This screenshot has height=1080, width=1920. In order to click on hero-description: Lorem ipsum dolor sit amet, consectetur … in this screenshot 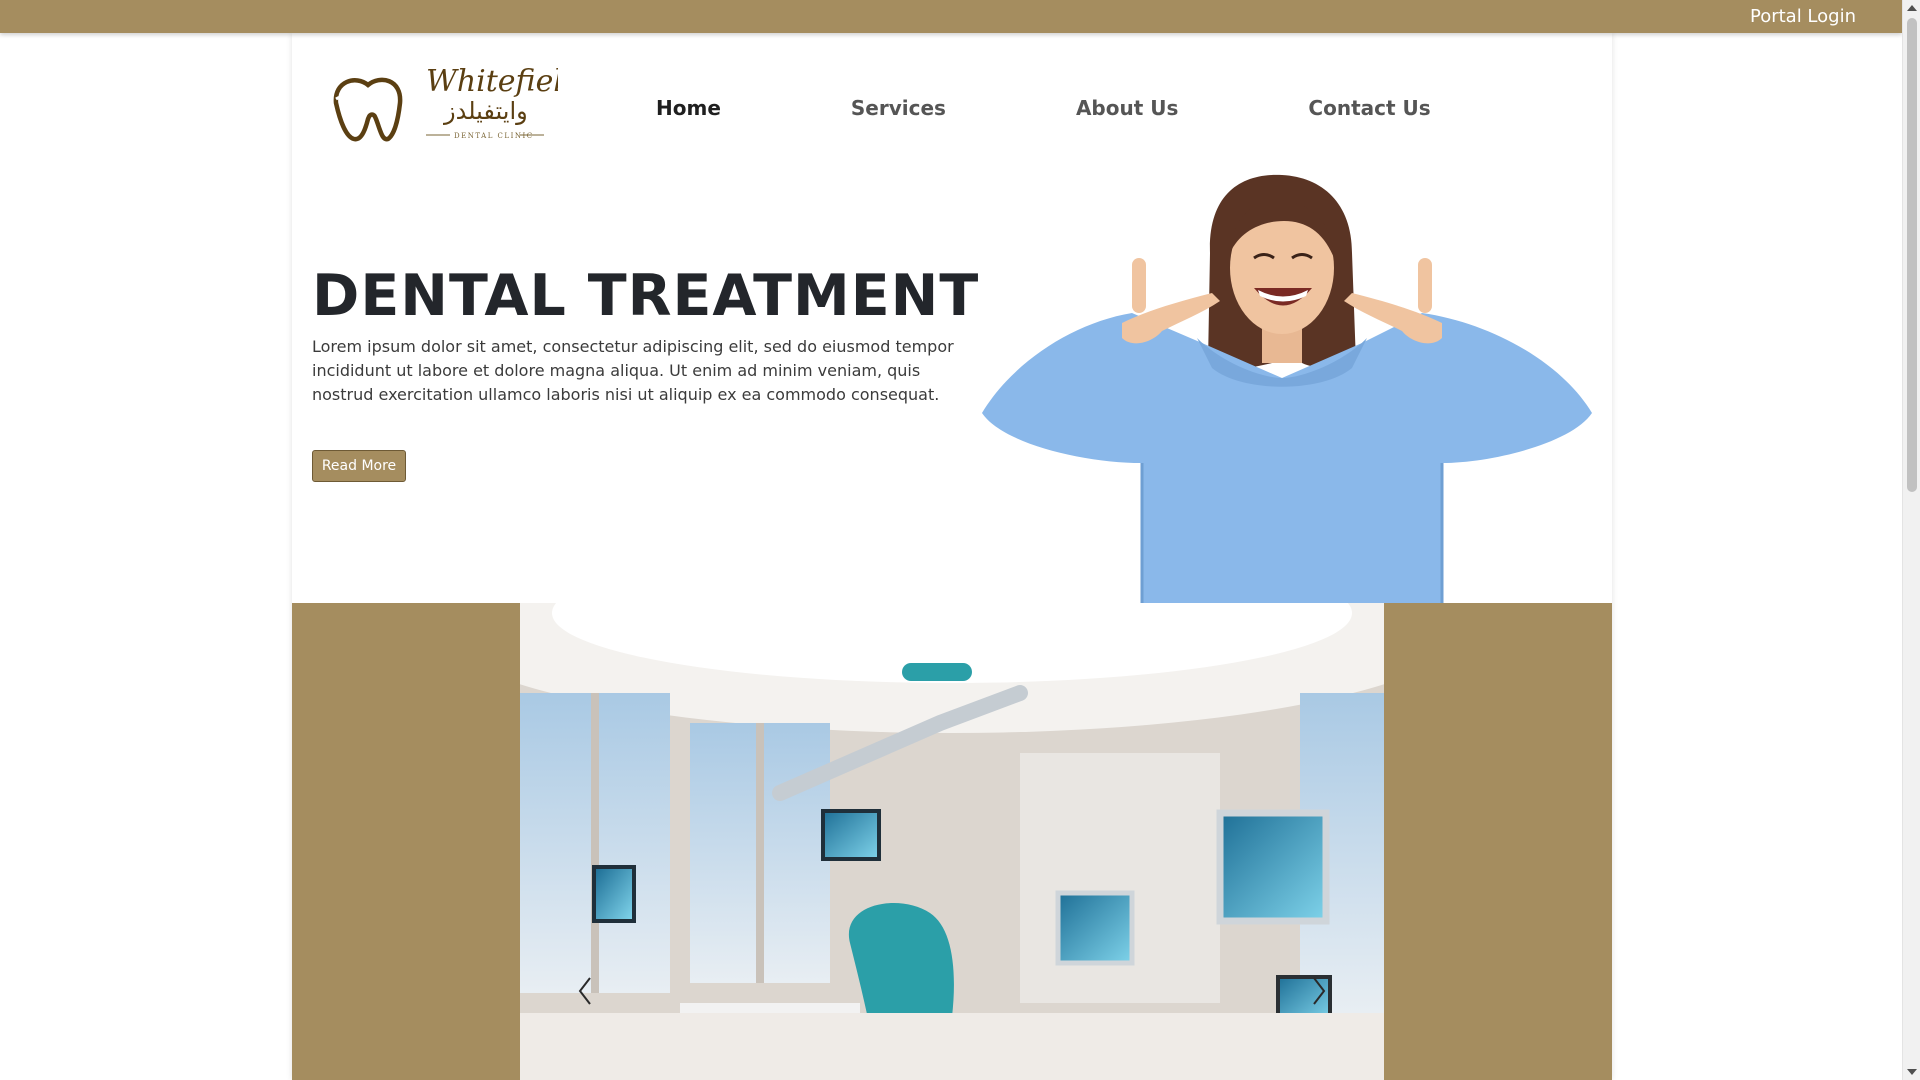, I will do `click(633, 370)`.